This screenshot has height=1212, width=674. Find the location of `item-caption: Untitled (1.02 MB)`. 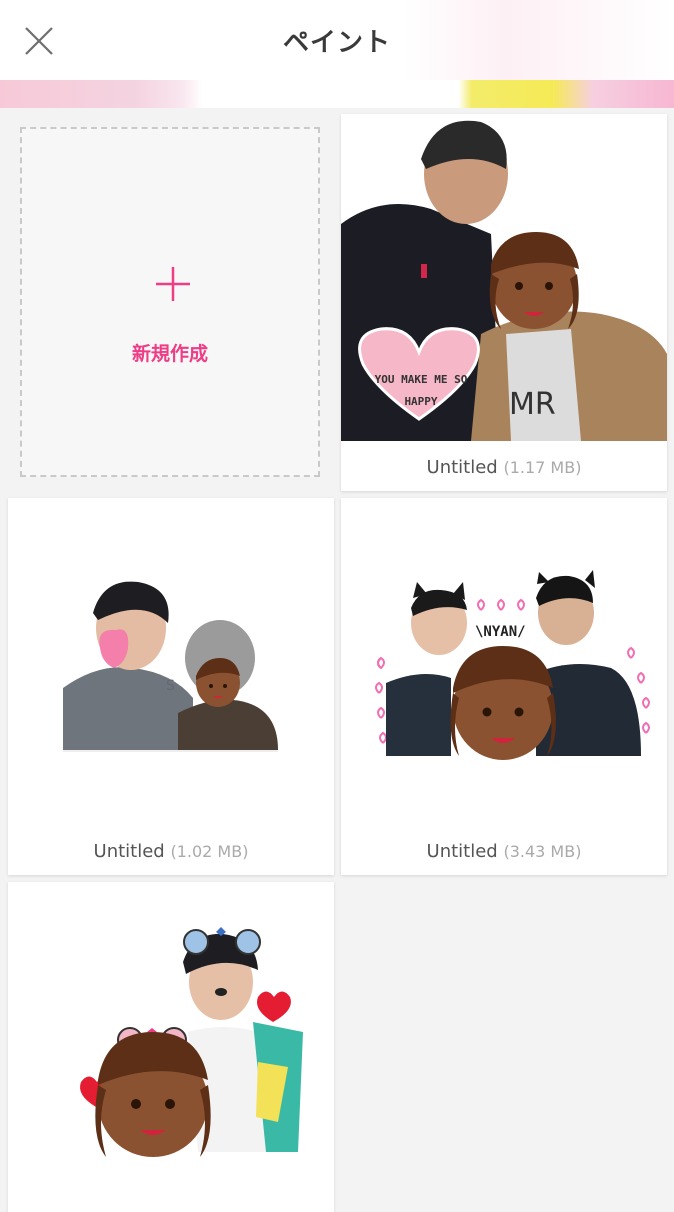

item-caption: Untitled (1.02 MB) is located at coordinates (171, 851).